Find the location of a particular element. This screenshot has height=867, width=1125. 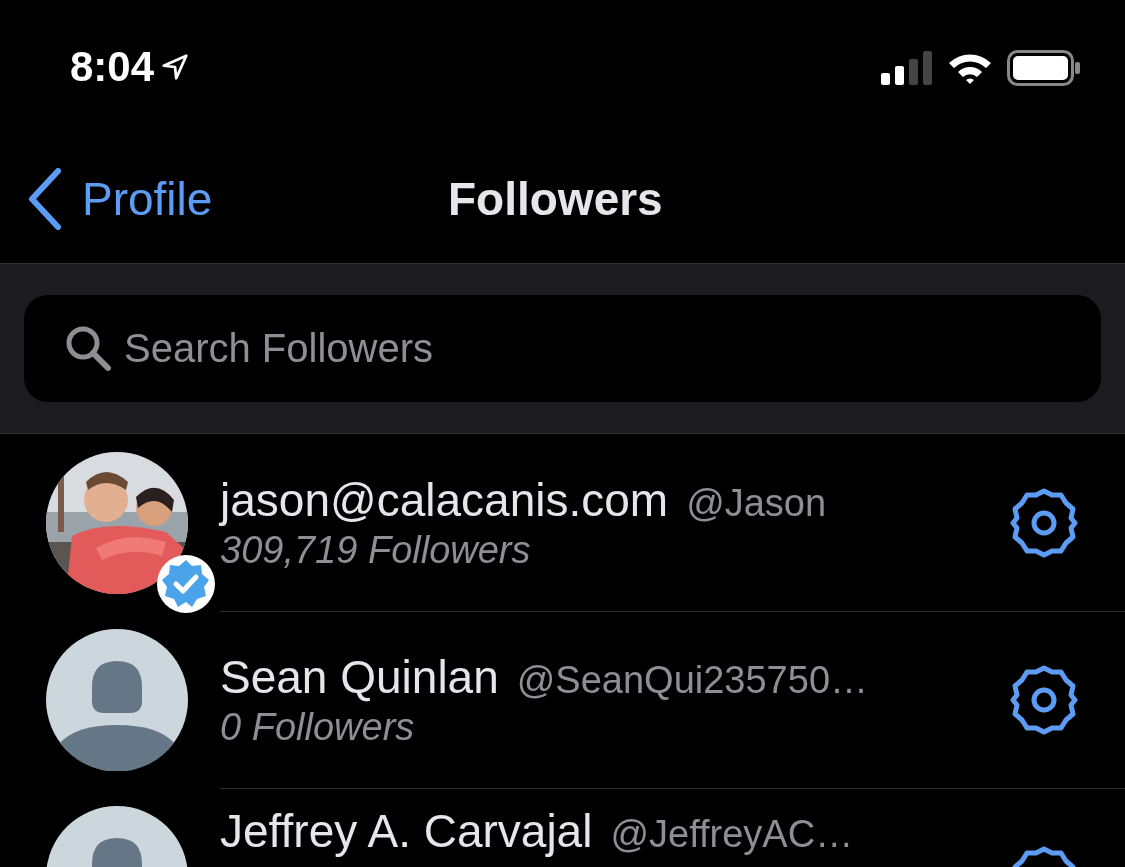

follower-name: Jeffrey A. Carvajal is located at coordinates (406, 831).